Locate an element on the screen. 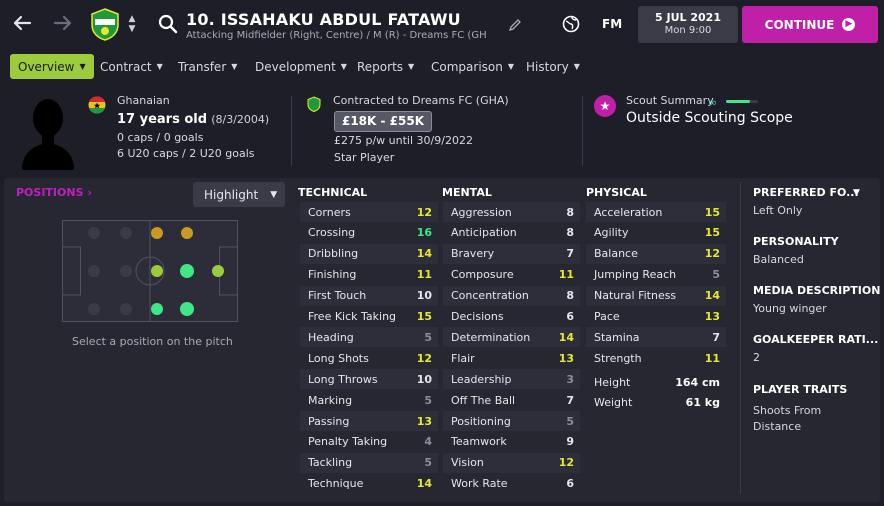 Image resolution: width=884 pixels, height=506 pixels. contract-club: Contracted to Dreams FC (GHA) is located at coordinates (421, 100).